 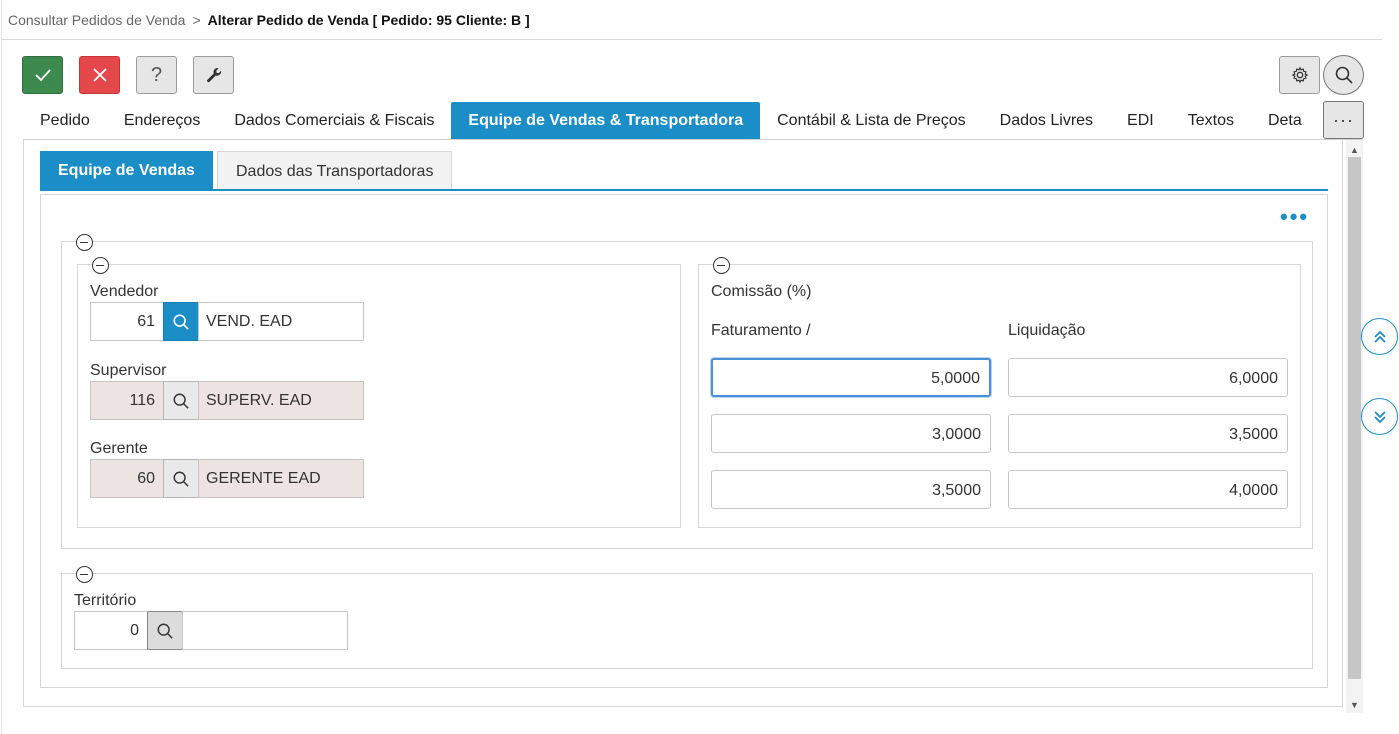 I want to click on collapse-sales-team-icon, so click(x=100, y=265).